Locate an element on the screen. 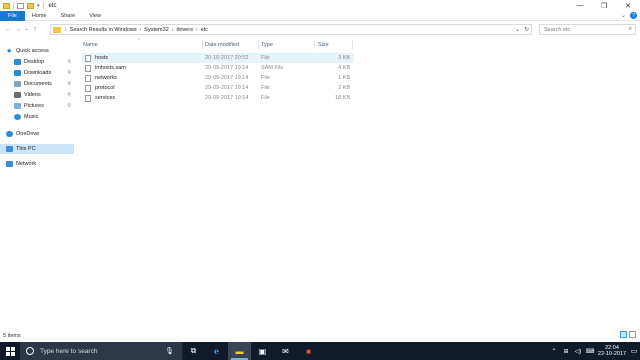 This screenshot has height=360, width=640. close-button: ✕ is located at coordinates (628, 5).